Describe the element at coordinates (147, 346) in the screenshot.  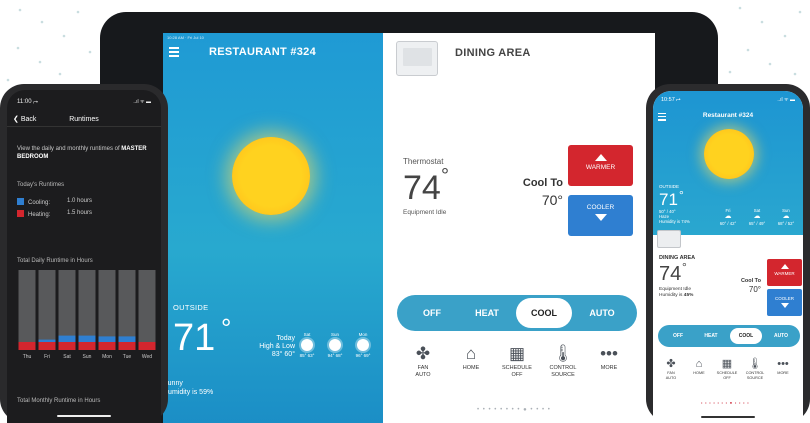
I see `heating-bar-wed` at that location.